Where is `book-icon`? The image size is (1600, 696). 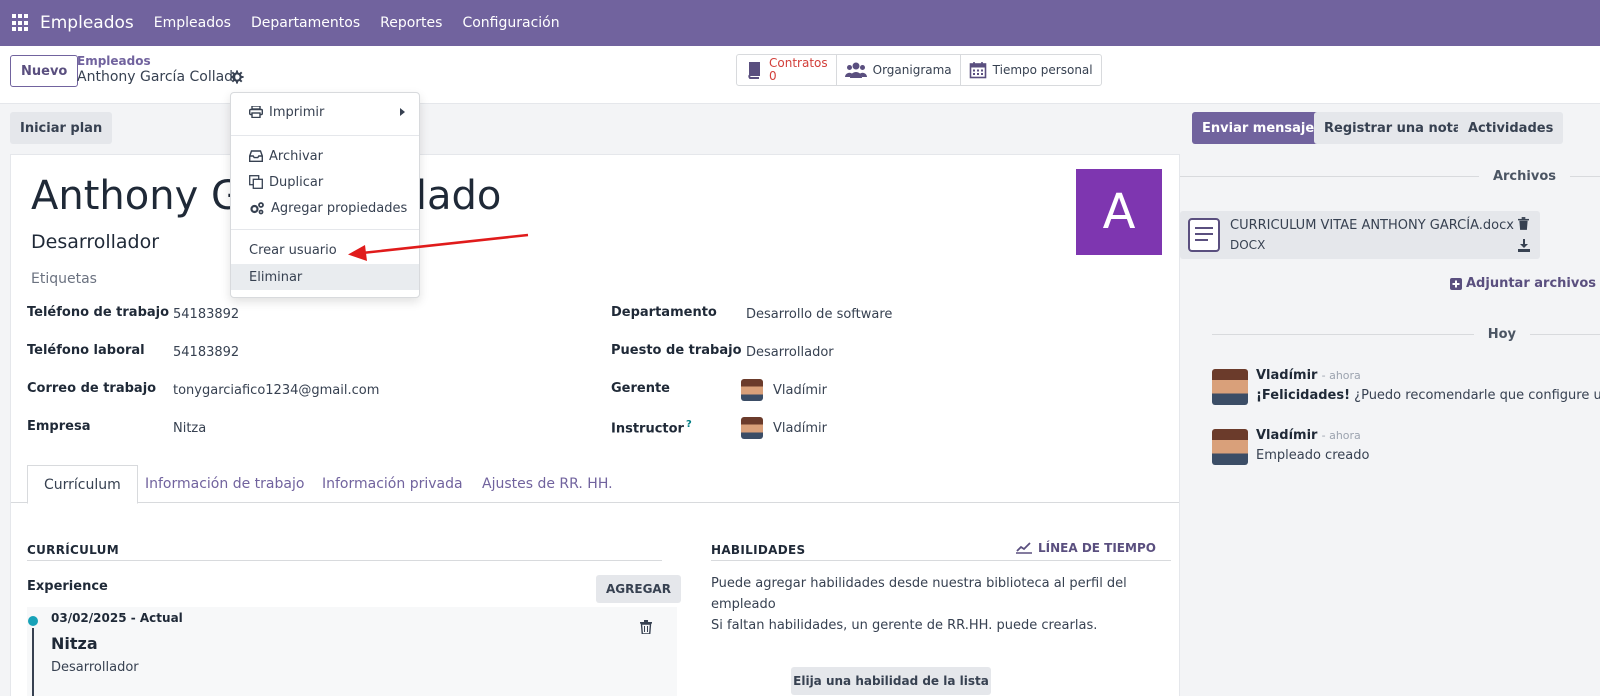
book-icon is located at coordinates (754, 70).